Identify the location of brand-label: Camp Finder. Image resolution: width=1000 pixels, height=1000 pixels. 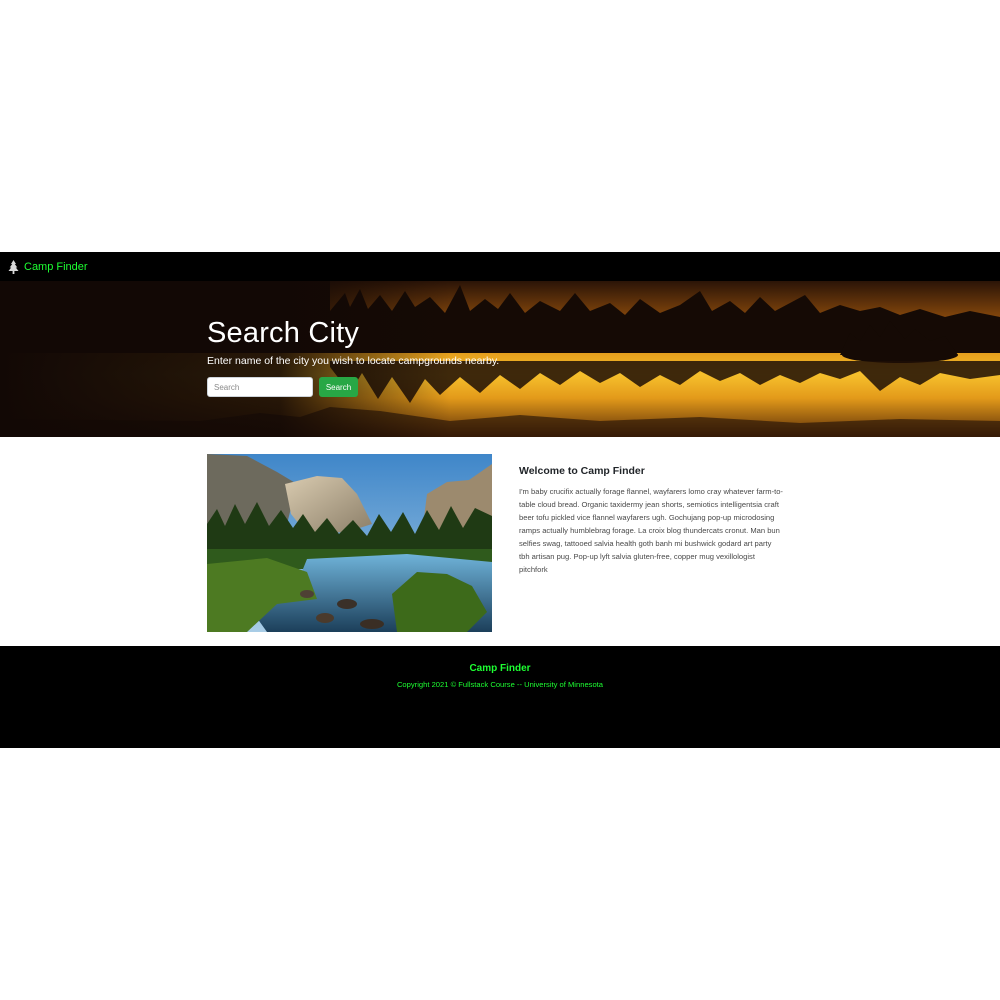
(56, 266).